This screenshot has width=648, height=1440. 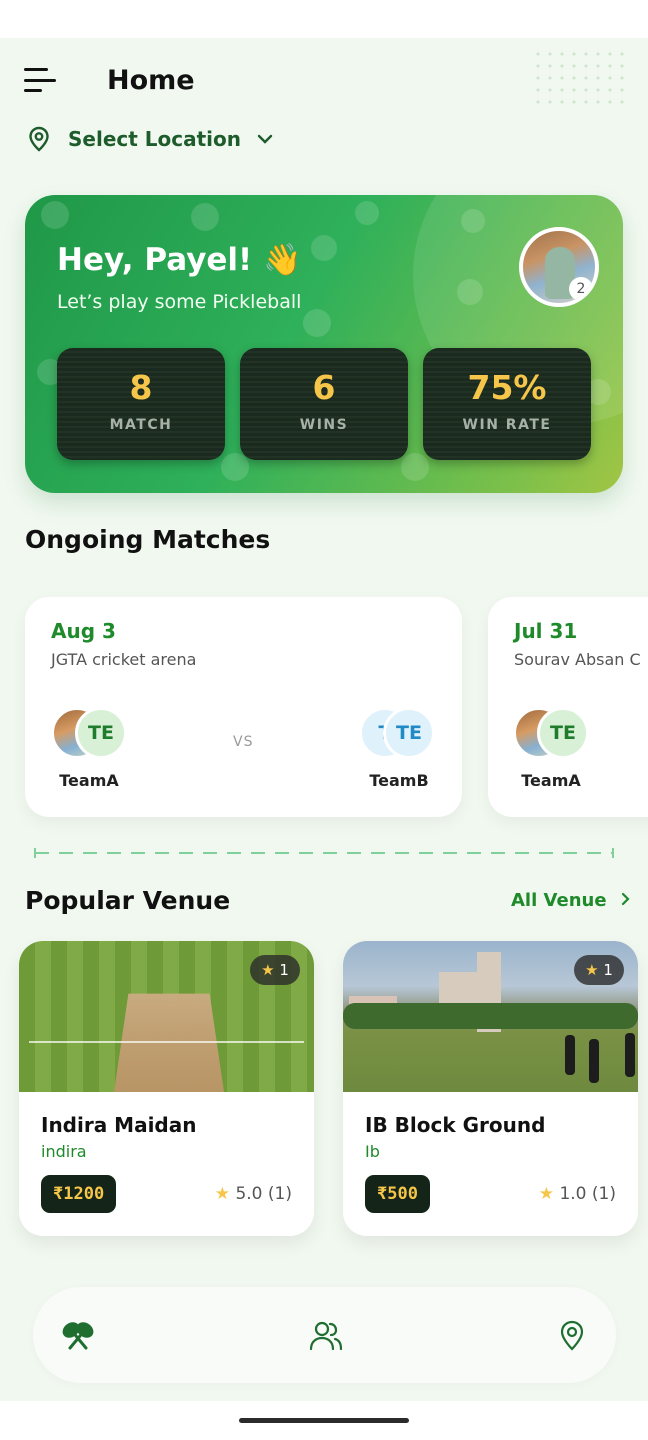 I want to click on venue-price: ₹1200, so click(x=79, y=1194).